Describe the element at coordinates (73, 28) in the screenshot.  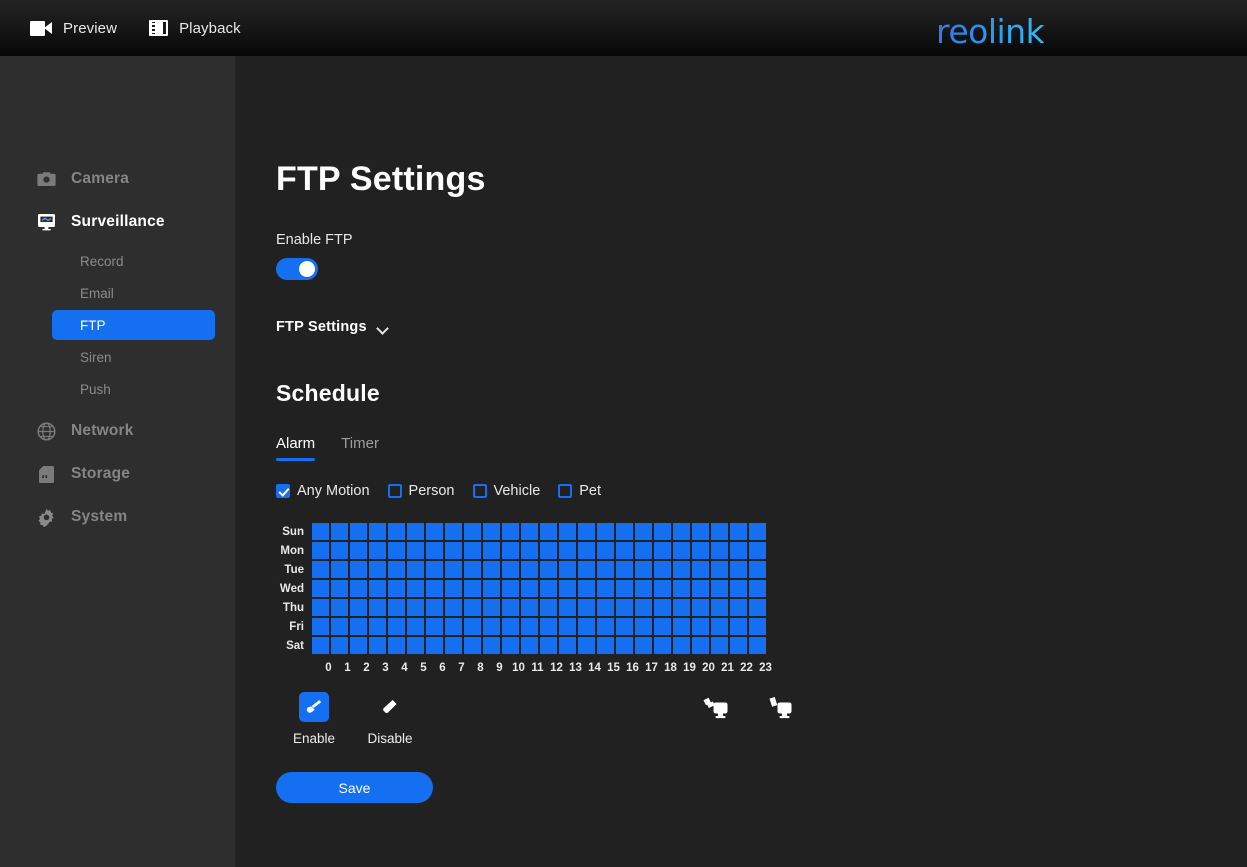
I see `top-nav-item-preview: Preview` at that location.